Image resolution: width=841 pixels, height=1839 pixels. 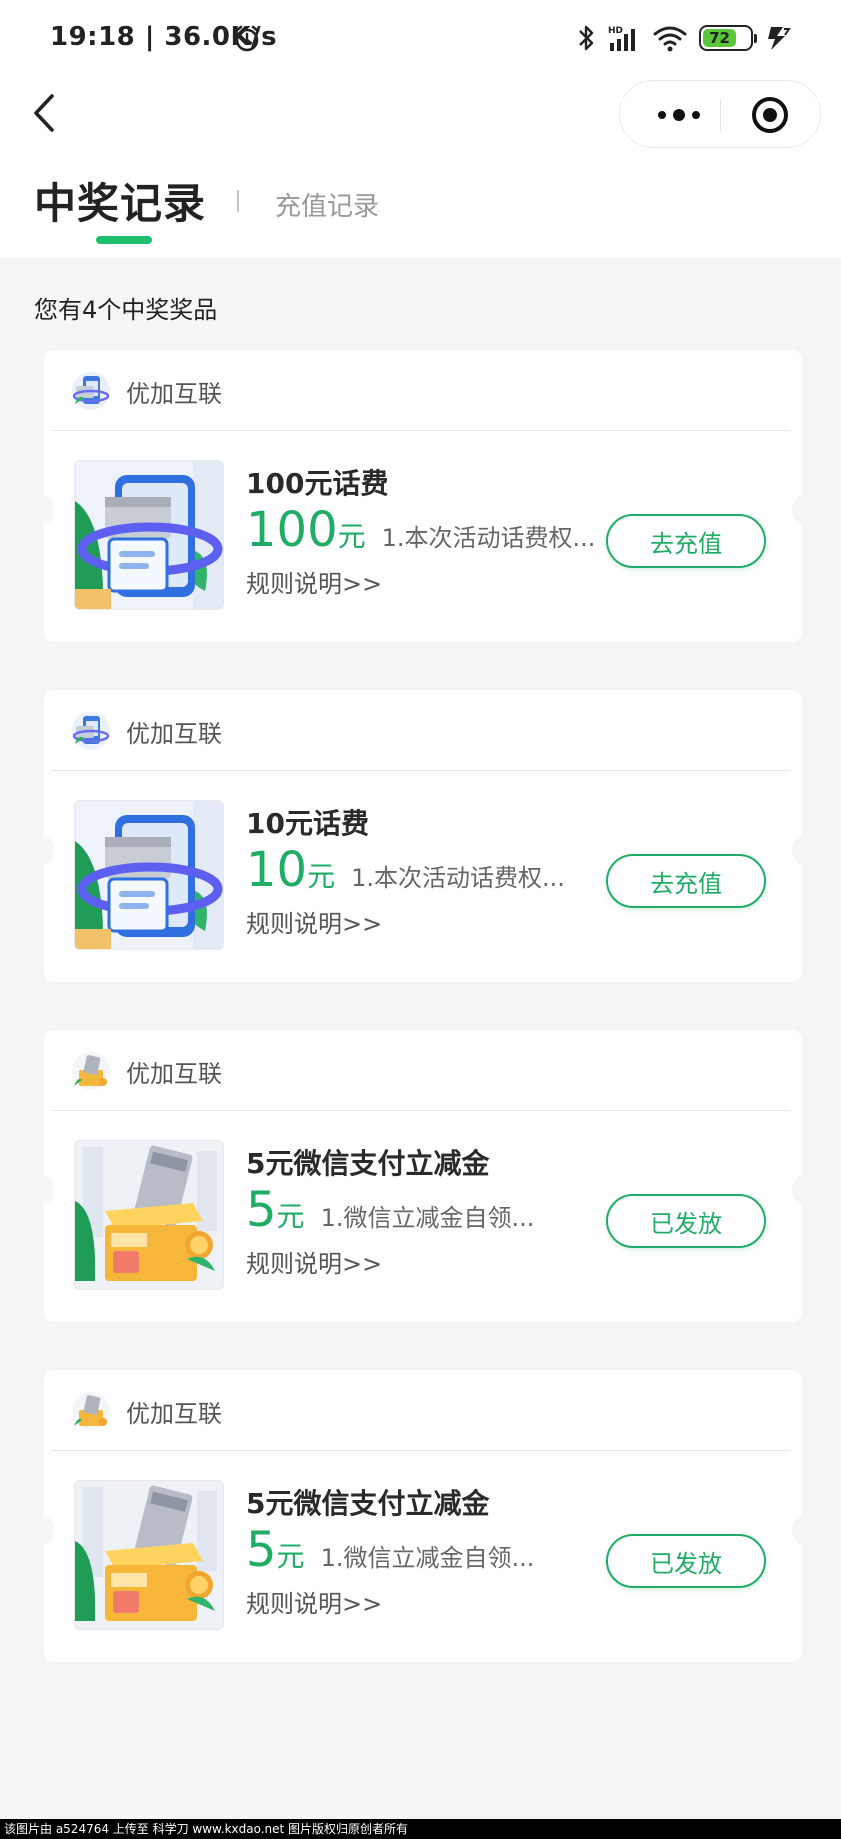 What do you see at coordinates (420, 38) in the screenshot?
I see `status-bar: 19:18 | 36.0K/s HD 72` at bounding box center [420, 38].